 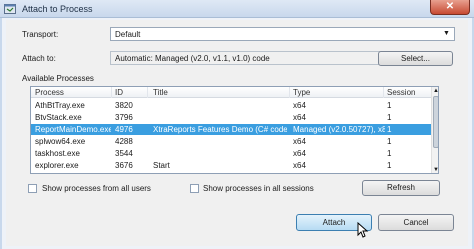 I want to click on window-app-icon, so click(x=10, y=9).